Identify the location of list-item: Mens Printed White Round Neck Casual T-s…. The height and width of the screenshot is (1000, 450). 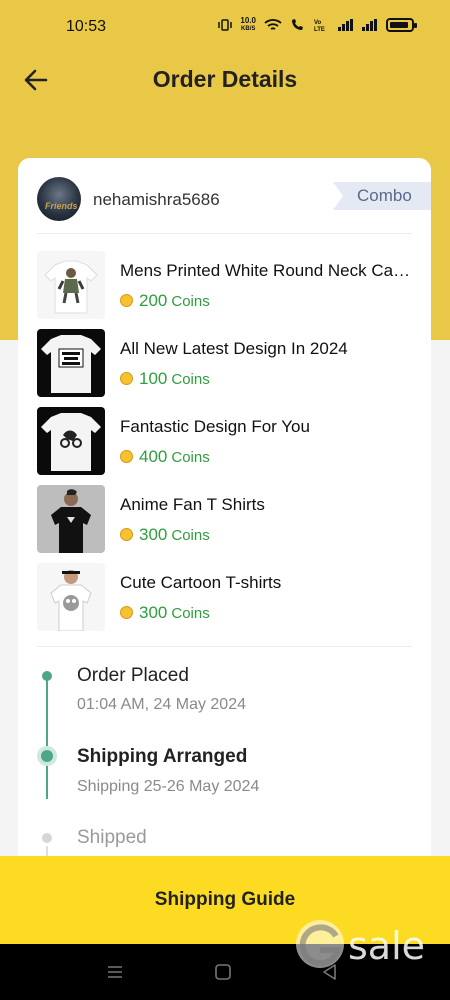
(227, 285).